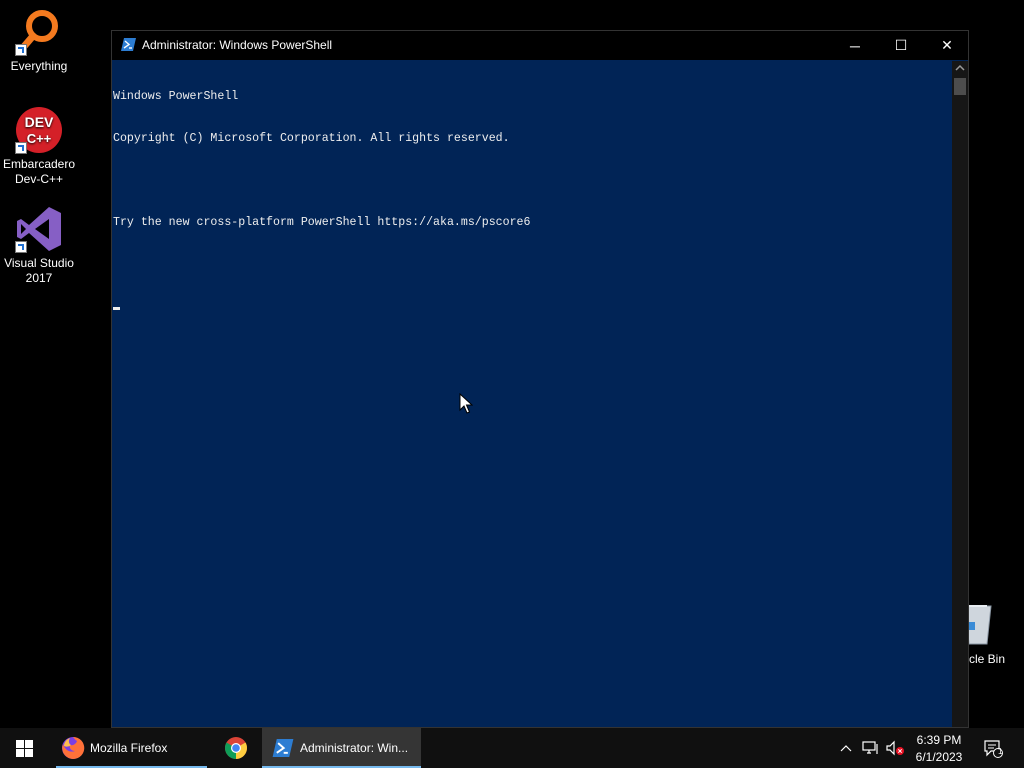 This screenshot has width=1024, height=768. Describe the element at coordinates (532, 308) in the screenshot. I see `console-prompt-line` at that location.